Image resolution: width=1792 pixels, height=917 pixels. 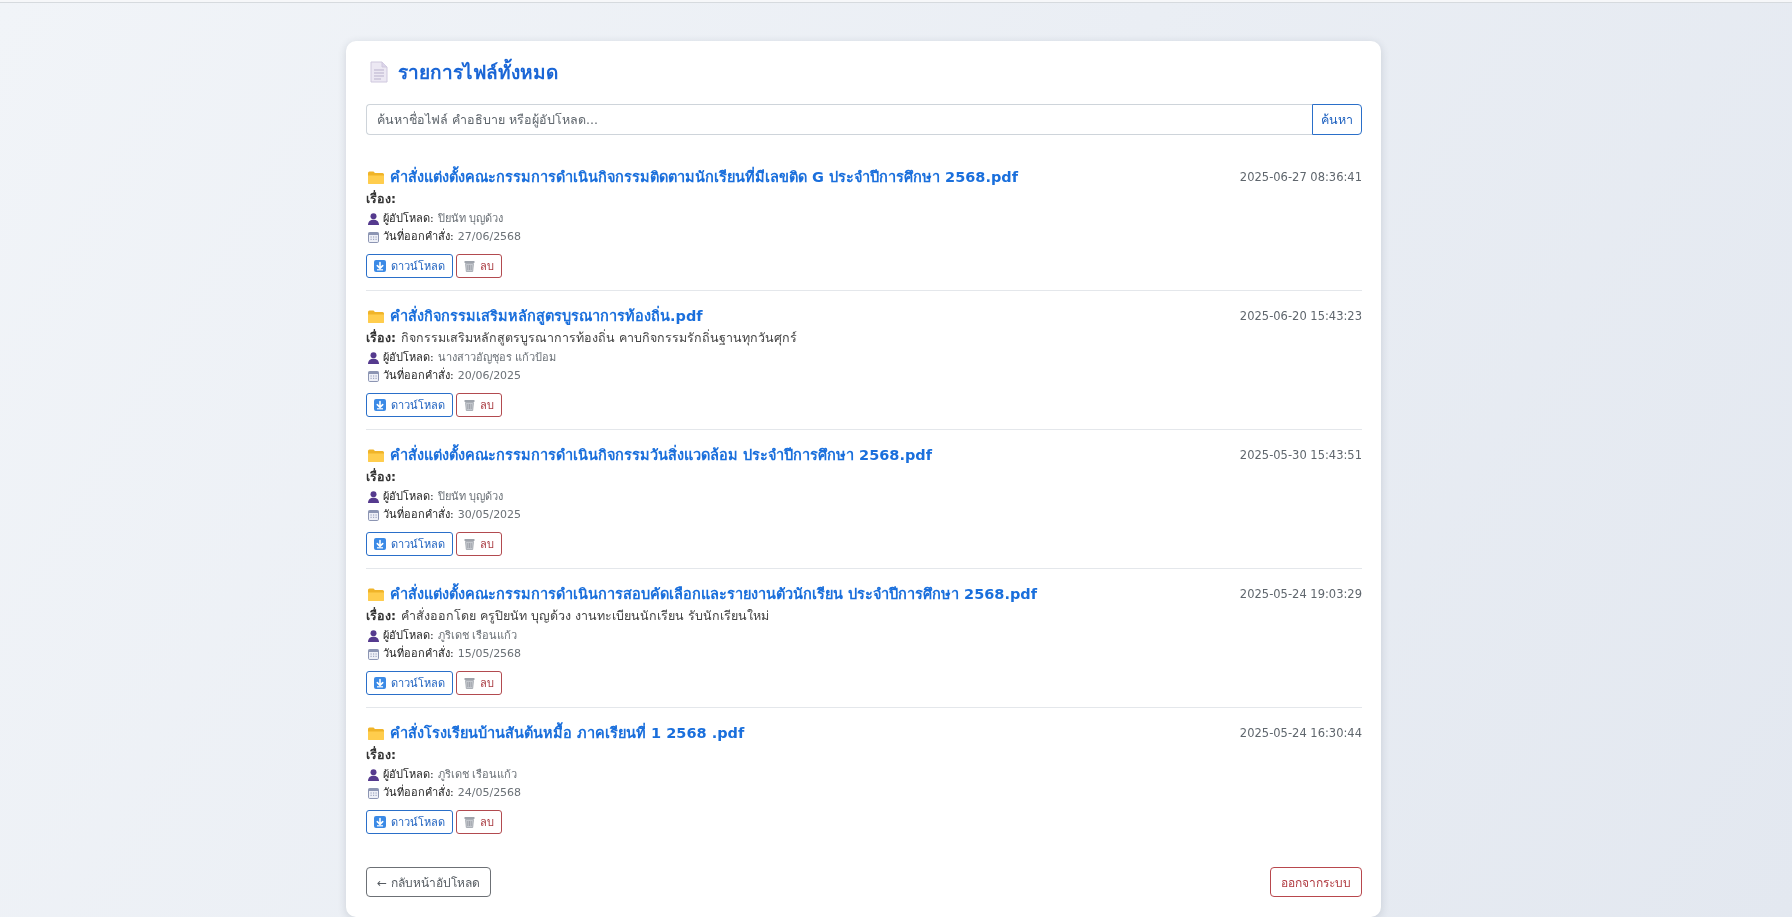 What do you see at coordinates (546, 316) in the screenshot?
I see `file-name-link: คำสั่งกิจกรรมเสริมหลักสูตรบูรณาการท้องถิ่น.pdf` at bounding box center [546, 316].